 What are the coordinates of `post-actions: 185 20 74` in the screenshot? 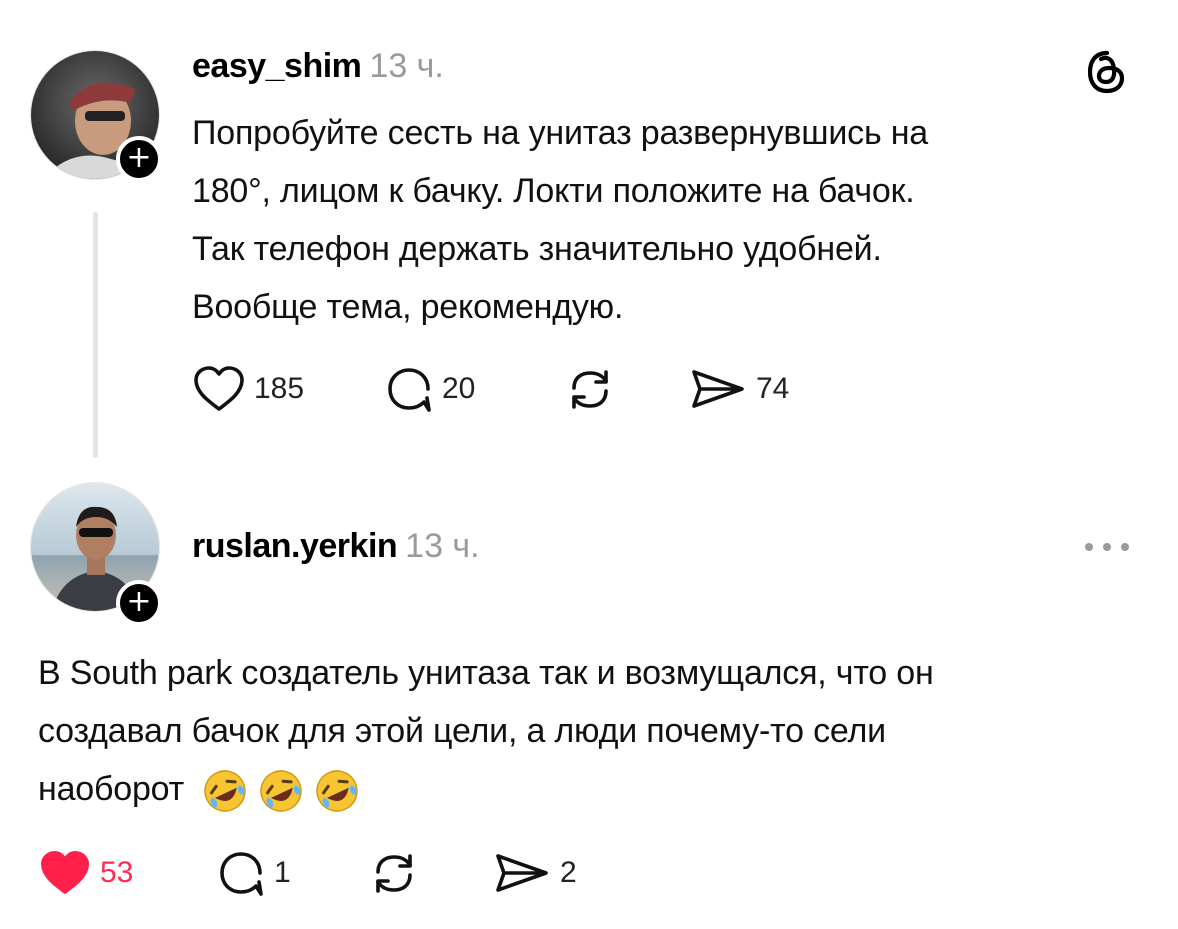 It's located at (490, 389).